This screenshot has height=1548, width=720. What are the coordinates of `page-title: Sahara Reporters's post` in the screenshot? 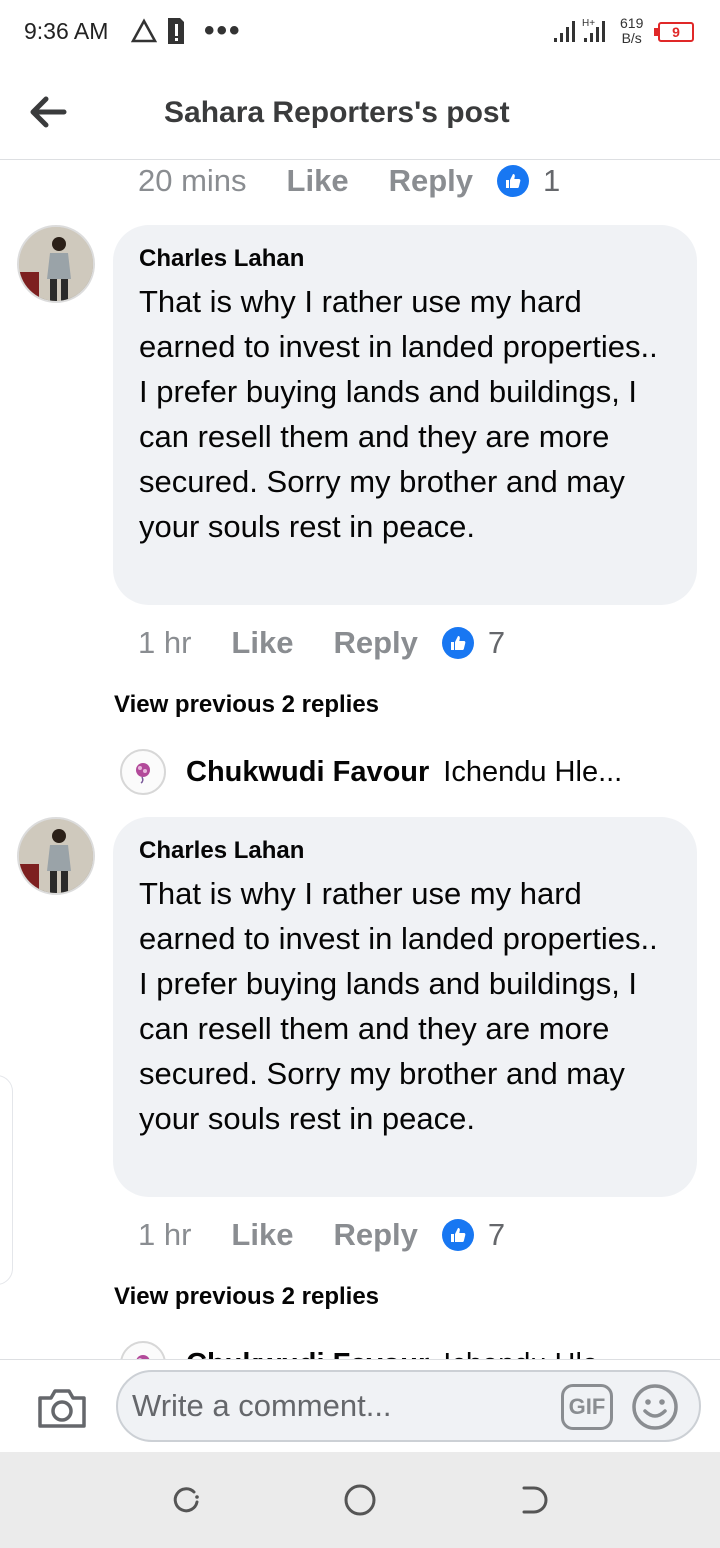 It's located at (337, 112).